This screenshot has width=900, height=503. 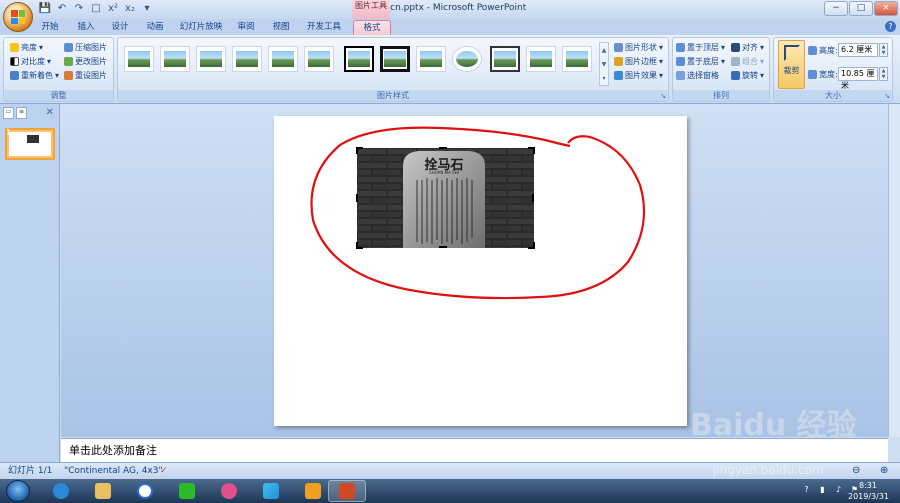 I want to click on folder-icon, so click(x=103, y=491).